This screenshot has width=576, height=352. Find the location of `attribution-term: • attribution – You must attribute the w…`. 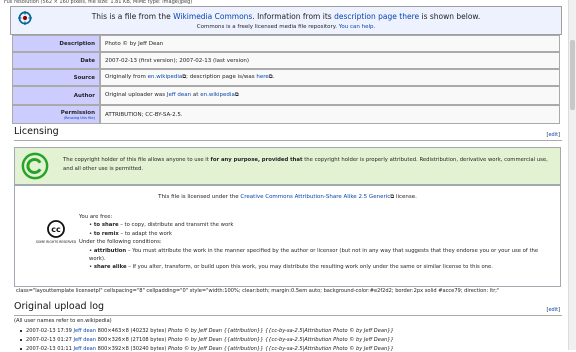

attribution-term: • attribution – You must attribute the w… is located at coordinates (314, 255).